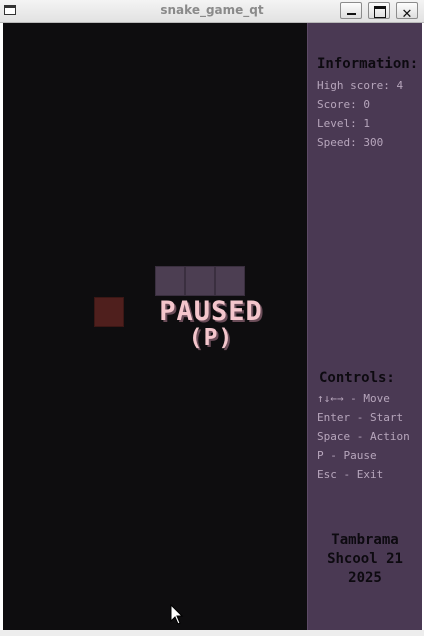 This screenshot has width=424, height=636. What do you see at coordinates (350, 142) in the screenshot?
I see `speed-label: Speed: 300` at bounding box center [350, 142].